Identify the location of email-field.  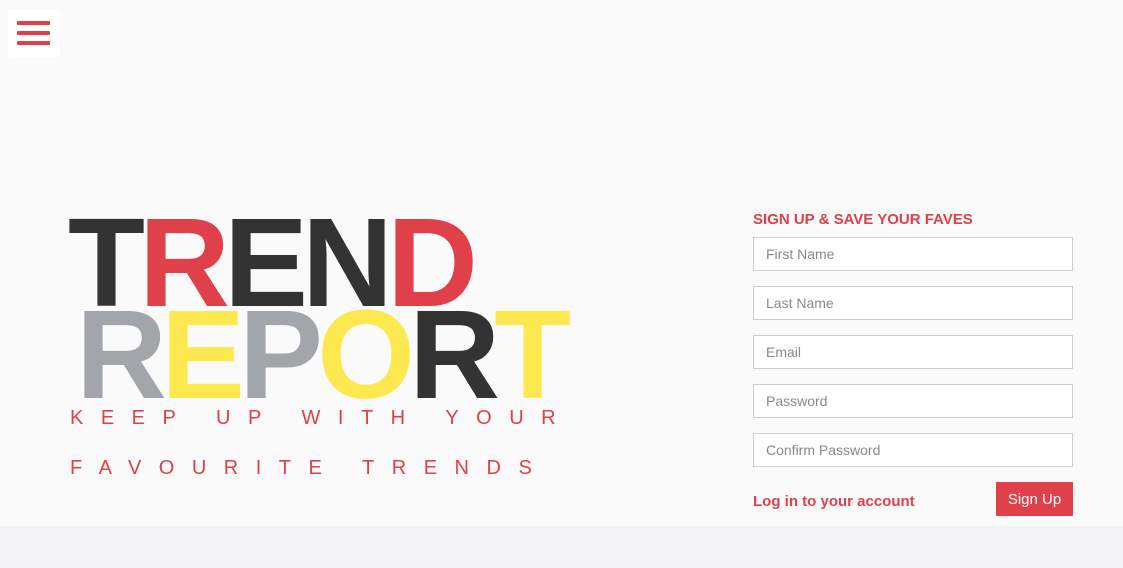
(913, 352).